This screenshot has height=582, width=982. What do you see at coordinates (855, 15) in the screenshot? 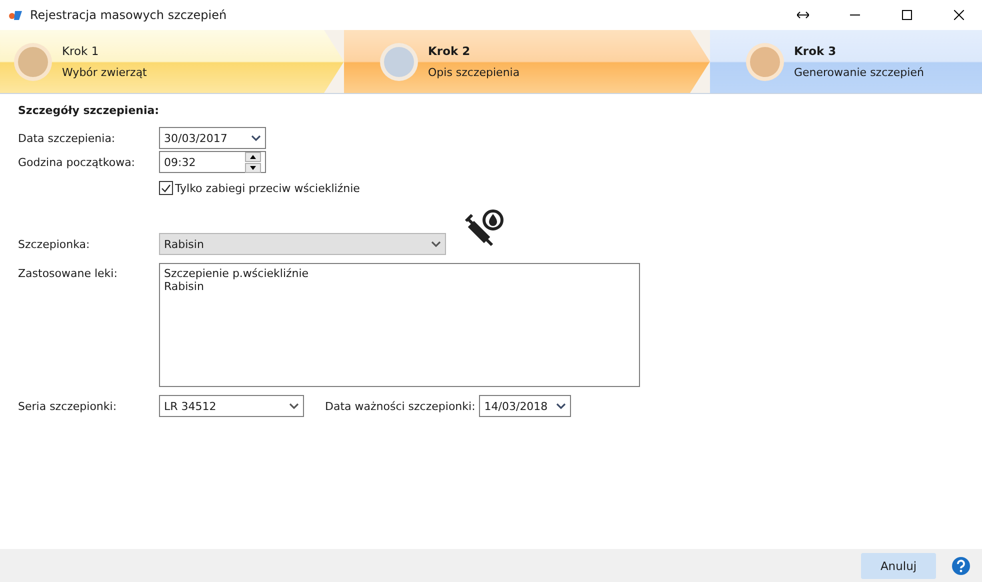
I see `minimize-icon` at bounding box center [855, 15].